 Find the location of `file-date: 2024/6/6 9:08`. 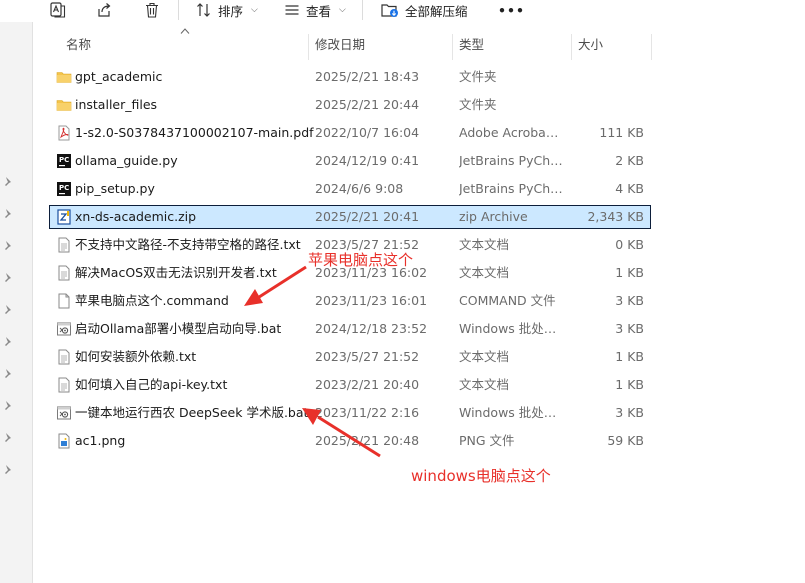

file-date: 2024/6/6 9:08 is located at coordinates (359, 188).